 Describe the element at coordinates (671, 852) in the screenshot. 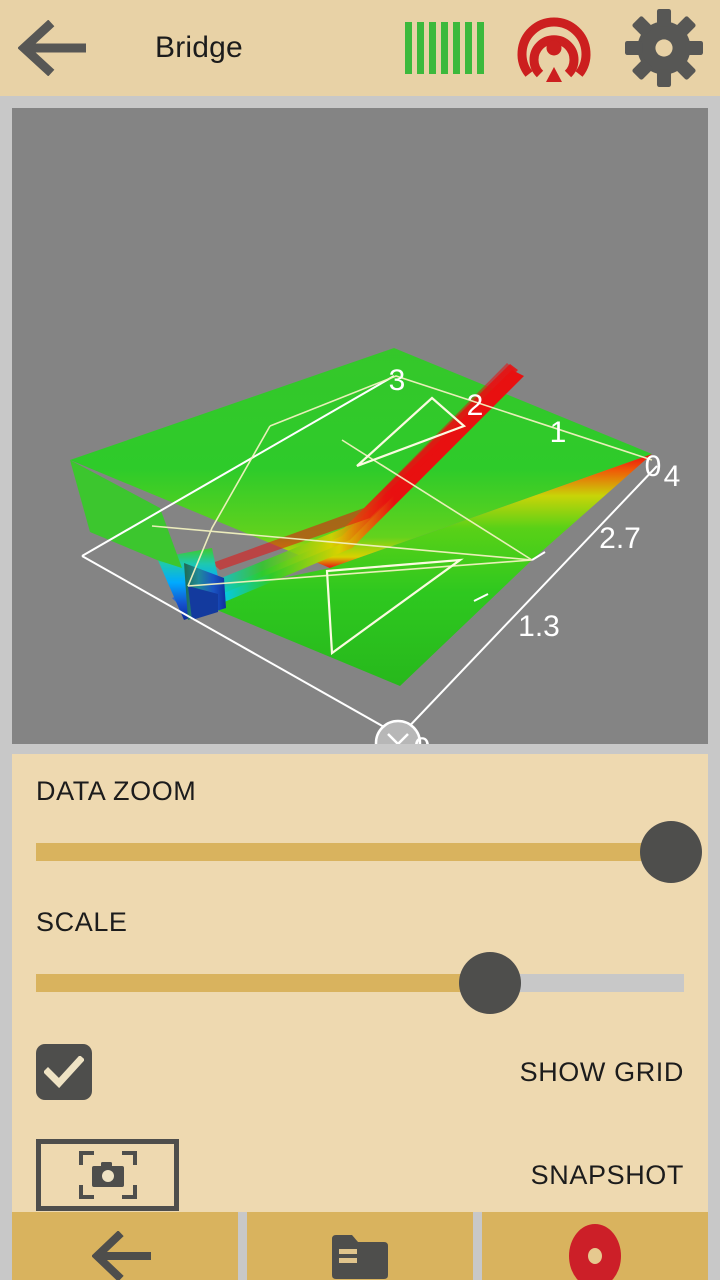

I see `data-zoom-thumb` at that location.